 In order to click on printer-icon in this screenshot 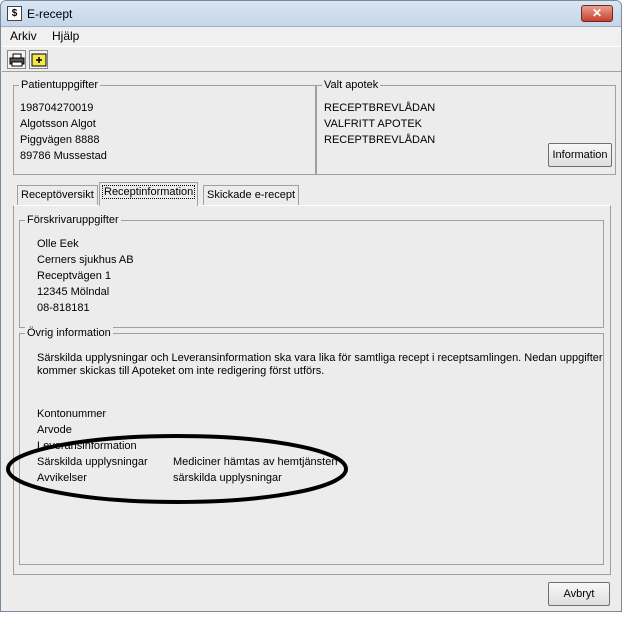, I will do `click(17, 60)`.